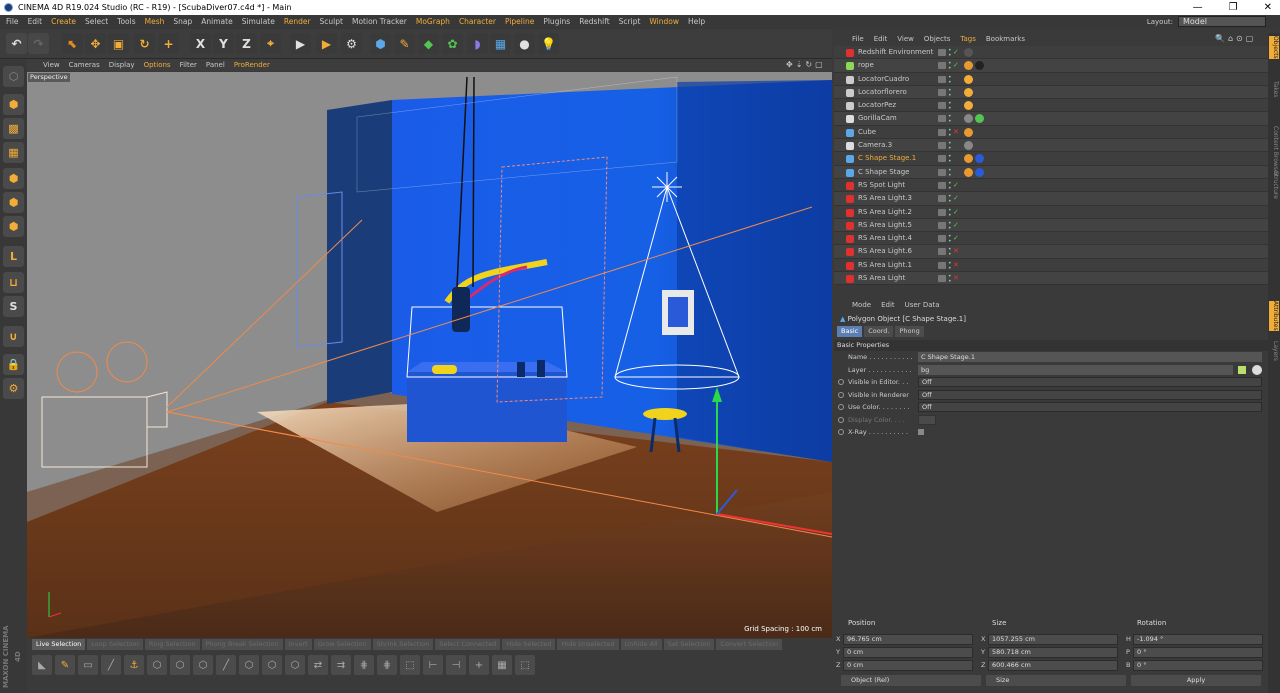 This screenshot has height=693, width=1280. What do you see at coordinates (1051, 239) in the screenshot?
I see `object-row: RS Area Light.4 • • ✓` at bounding box center [1051, 239].